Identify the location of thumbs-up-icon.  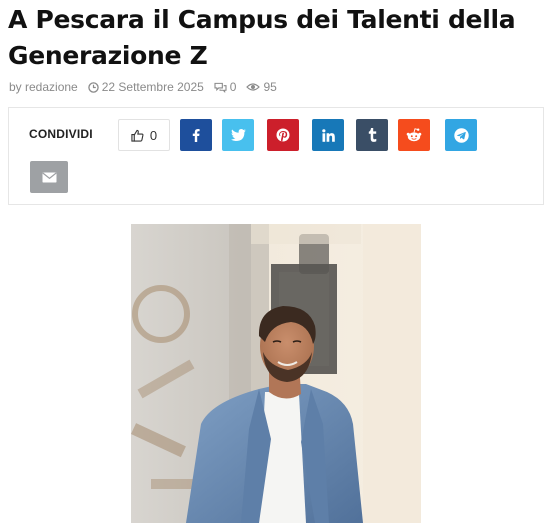
(137, 135).